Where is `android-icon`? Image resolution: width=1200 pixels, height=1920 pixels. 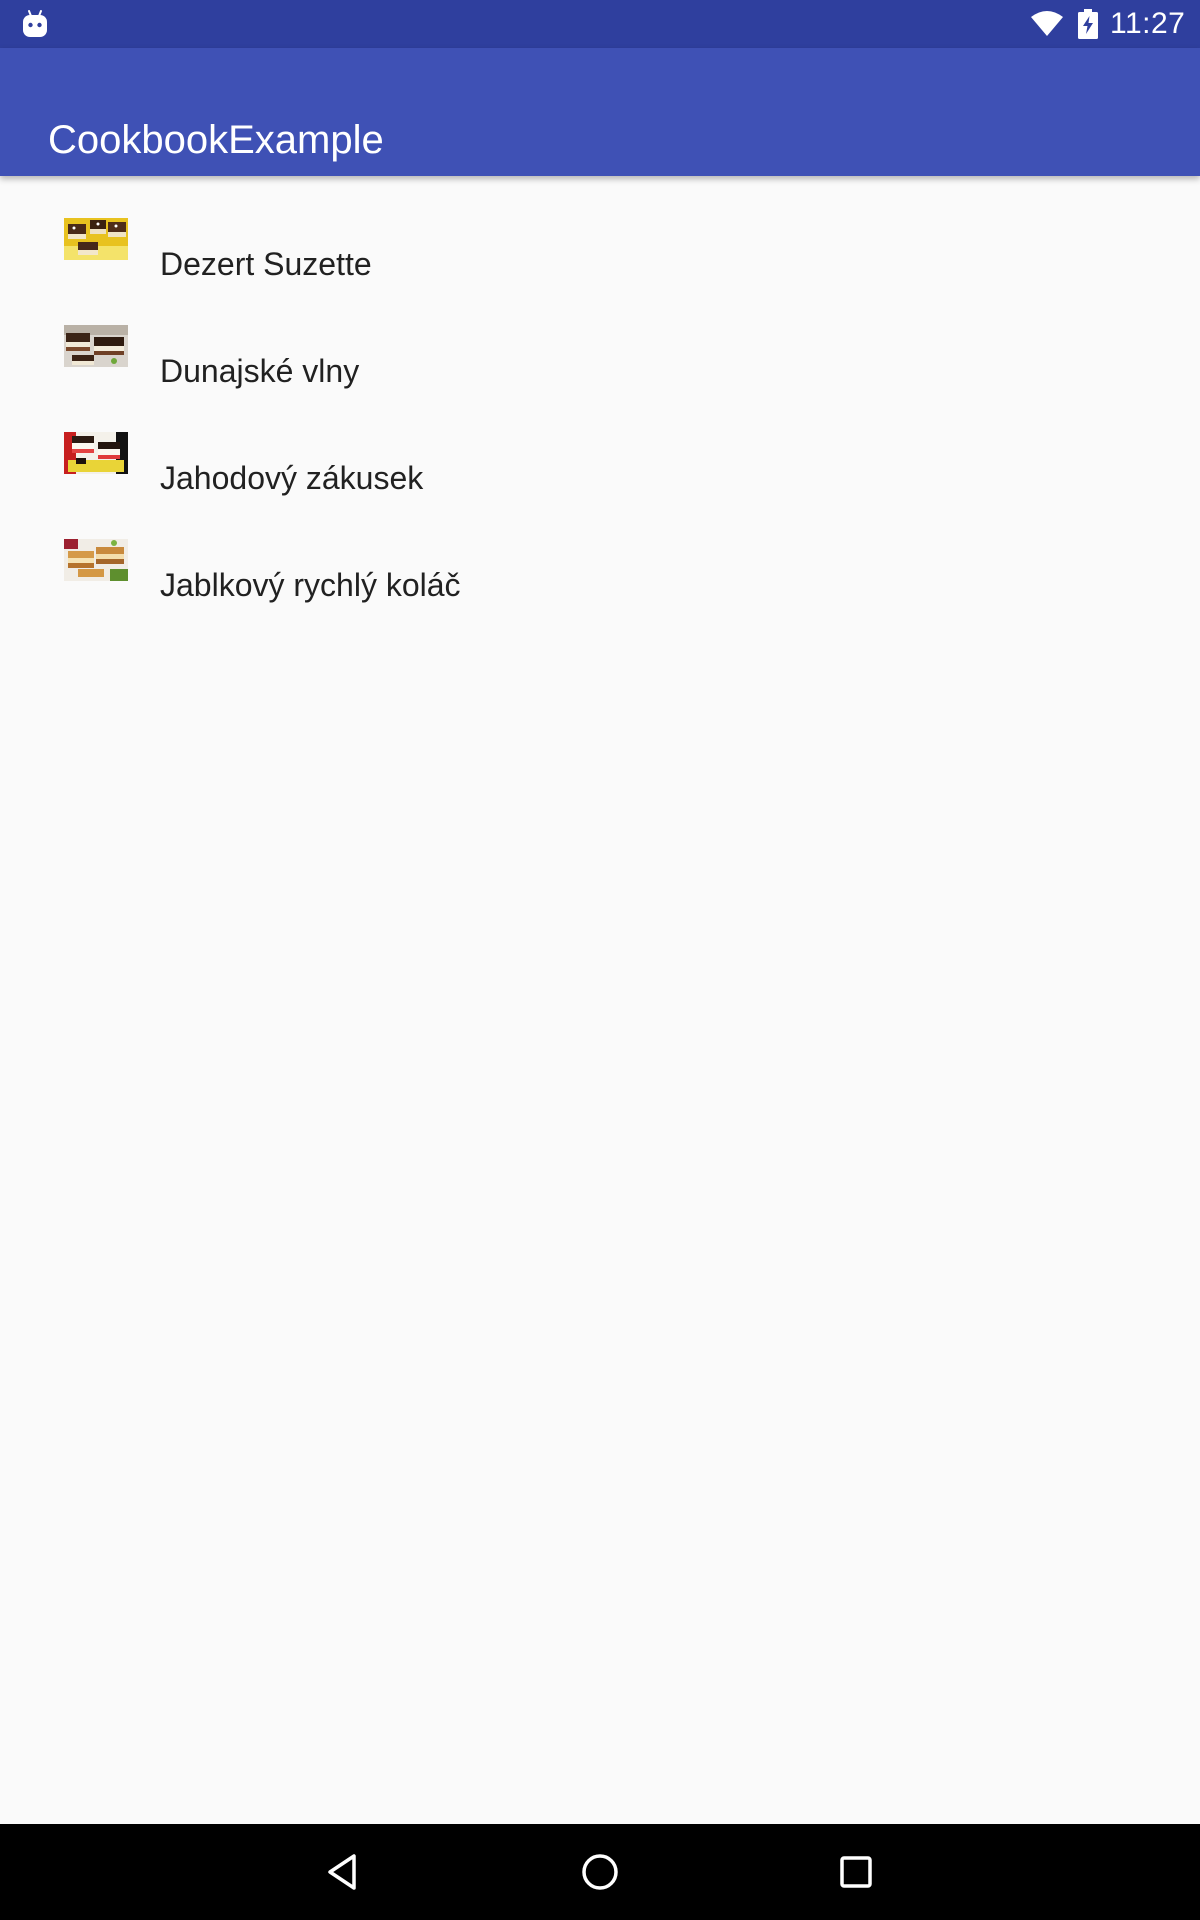 android-icon is located at coordinates (35, 23).